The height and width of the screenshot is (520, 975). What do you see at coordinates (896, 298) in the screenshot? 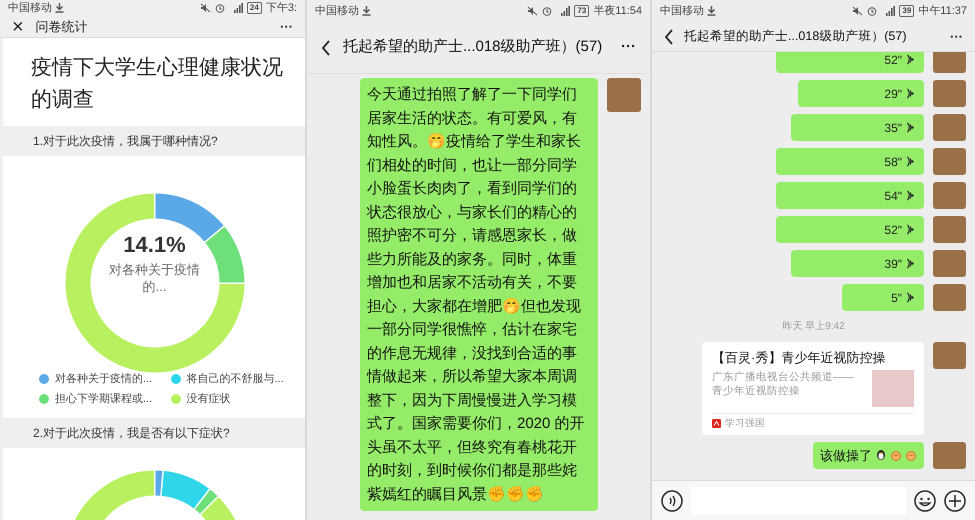
I see `voice-duration: 5"` at bounding box center [896, 298].